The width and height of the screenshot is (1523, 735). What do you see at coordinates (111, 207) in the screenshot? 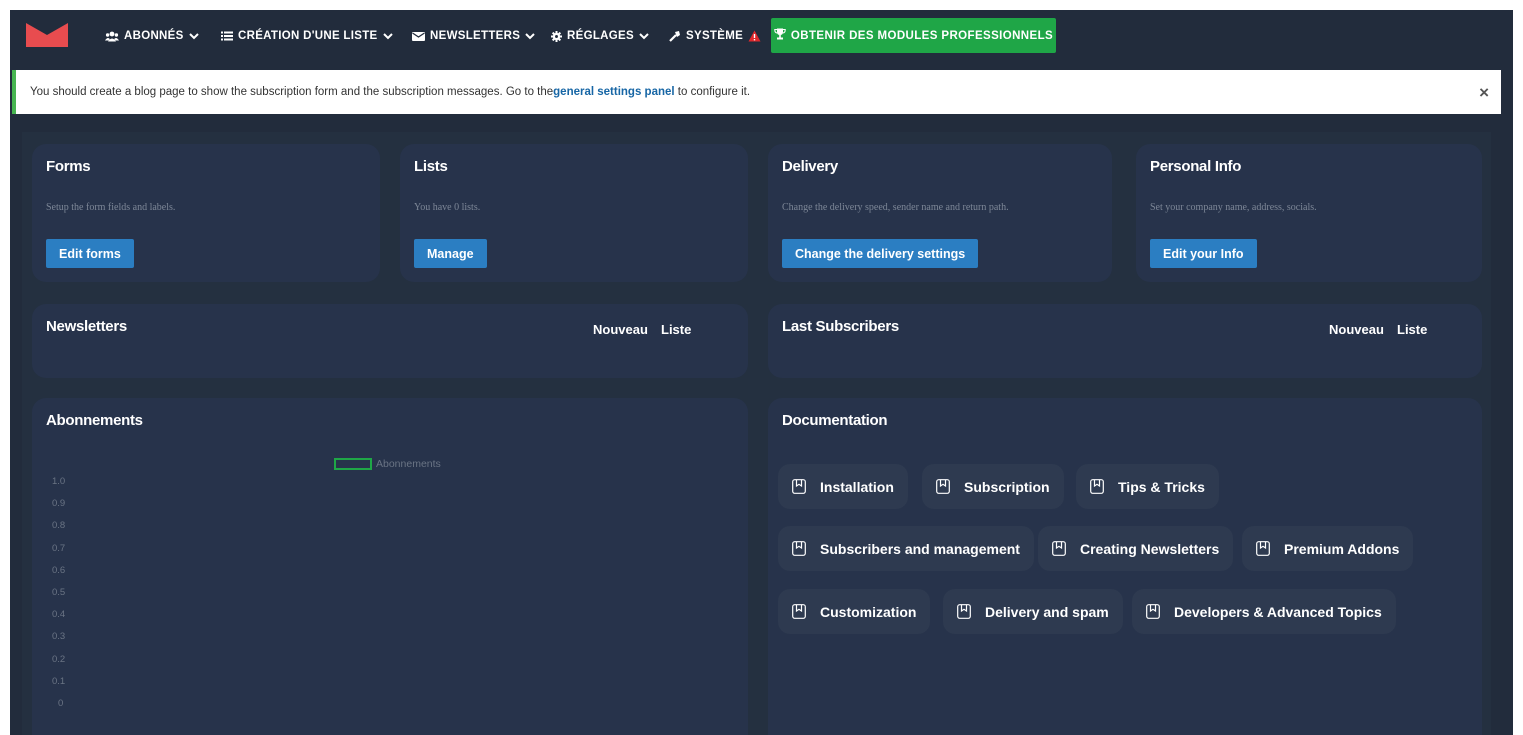
I see `forms-description: Setup the form fields and labels.` at bounding box center [111, 207].